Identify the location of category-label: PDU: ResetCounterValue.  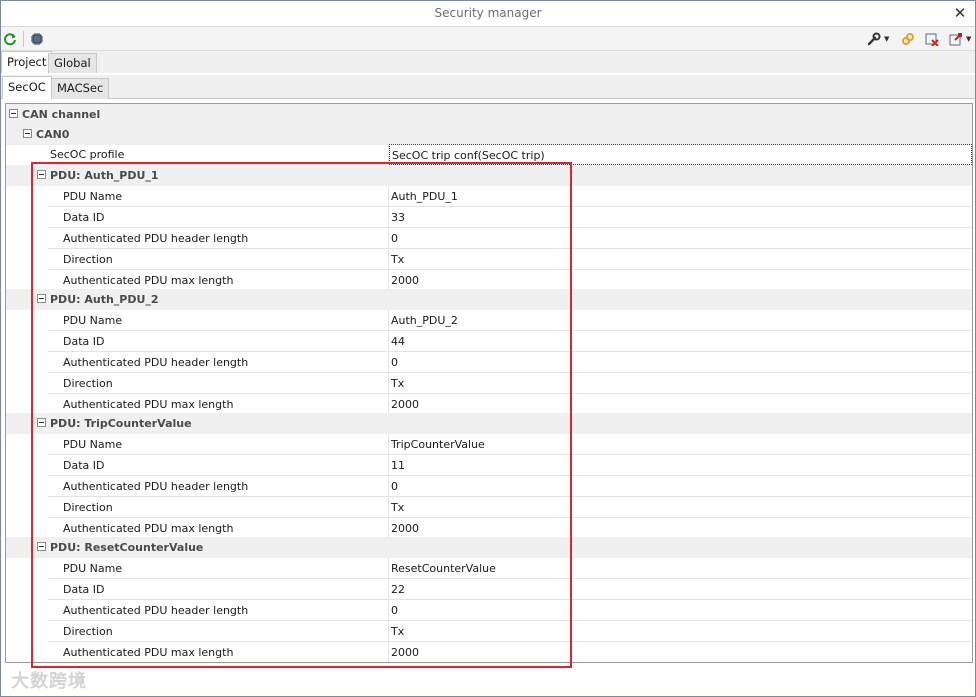
(127, 547).